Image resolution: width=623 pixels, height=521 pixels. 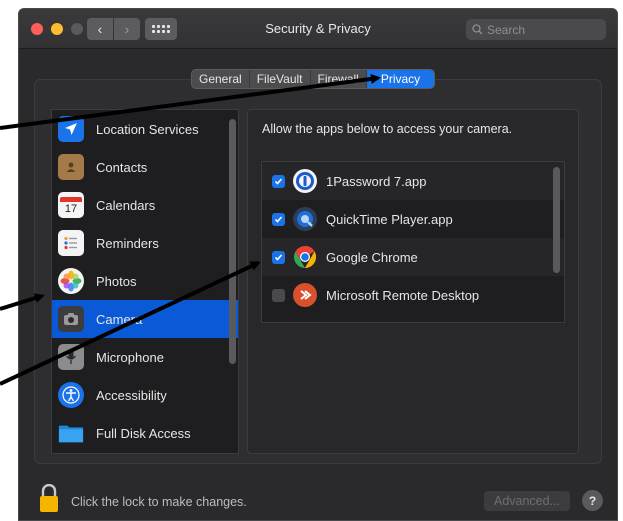 I want to click on app-name: Microsoft Remote Desktop, so click(x=403, y=295).